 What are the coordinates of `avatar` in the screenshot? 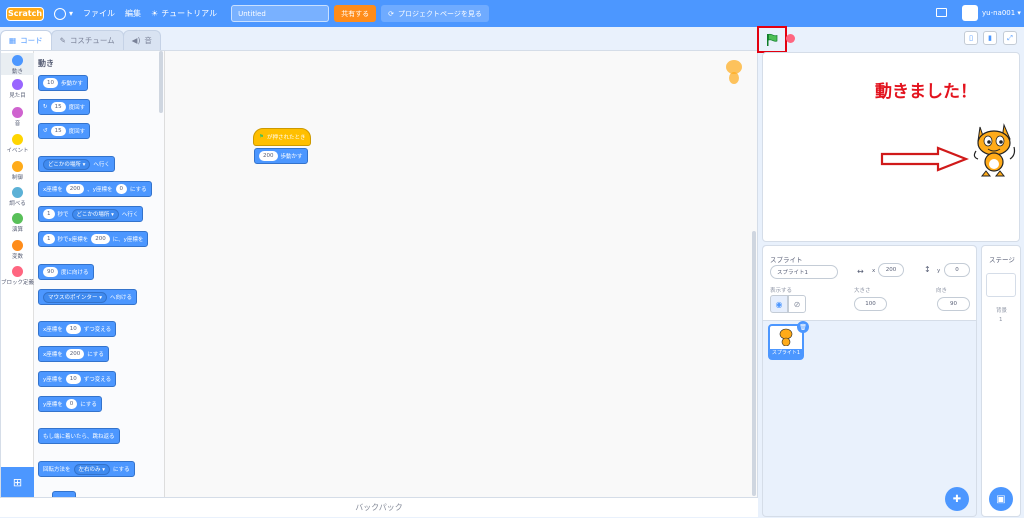 It's located at (970, 13).